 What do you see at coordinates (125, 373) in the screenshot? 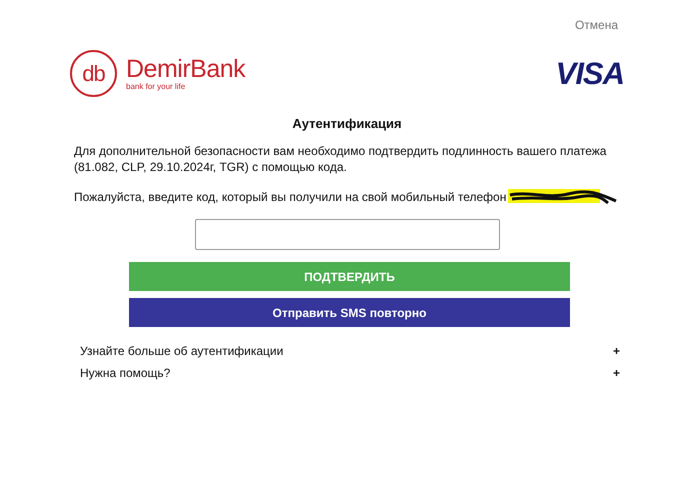
I see `accordion-link: Нужна помощь?` at bounding box center [125, 373].